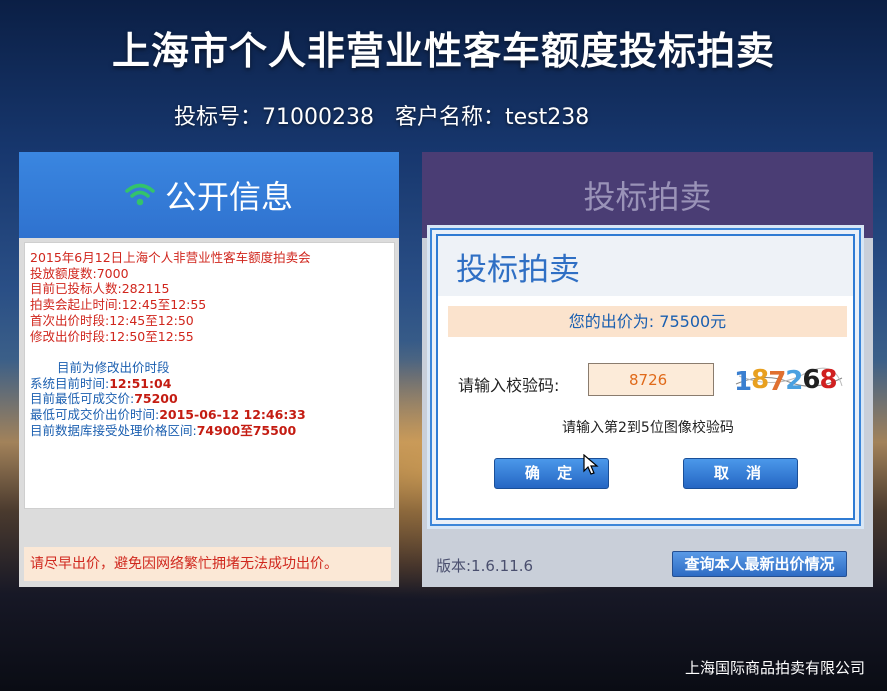 The height and width of the screenshot is (691, 887). What do you see at coordinates (113, 367) in the screenshot?
I see `current-phase: 目前为修改出价时段` at bounding box center [113, 367].